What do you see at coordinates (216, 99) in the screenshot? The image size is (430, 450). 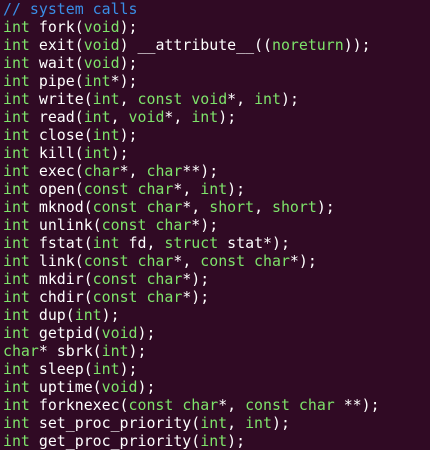 I see `code-line: int write(int, const void*, int);` at bounding box center [216, 99].